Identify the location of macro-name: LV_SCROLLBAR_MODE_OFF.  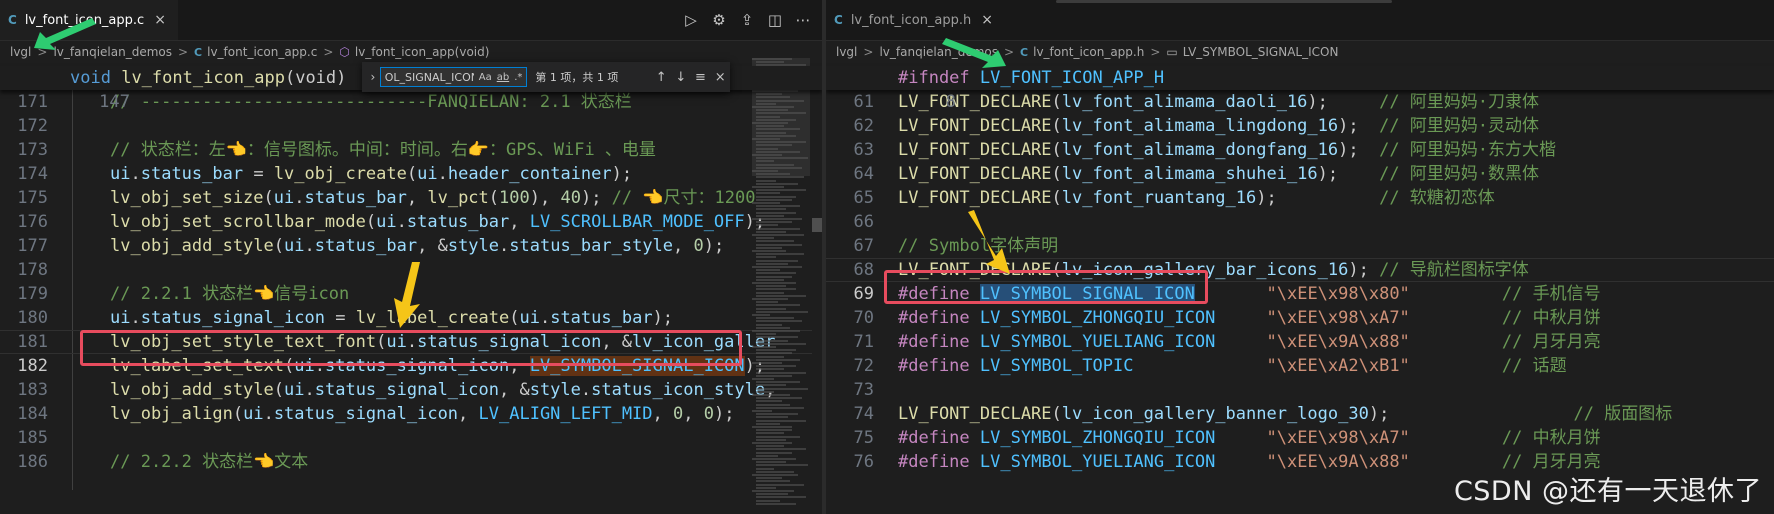
(637, 222).